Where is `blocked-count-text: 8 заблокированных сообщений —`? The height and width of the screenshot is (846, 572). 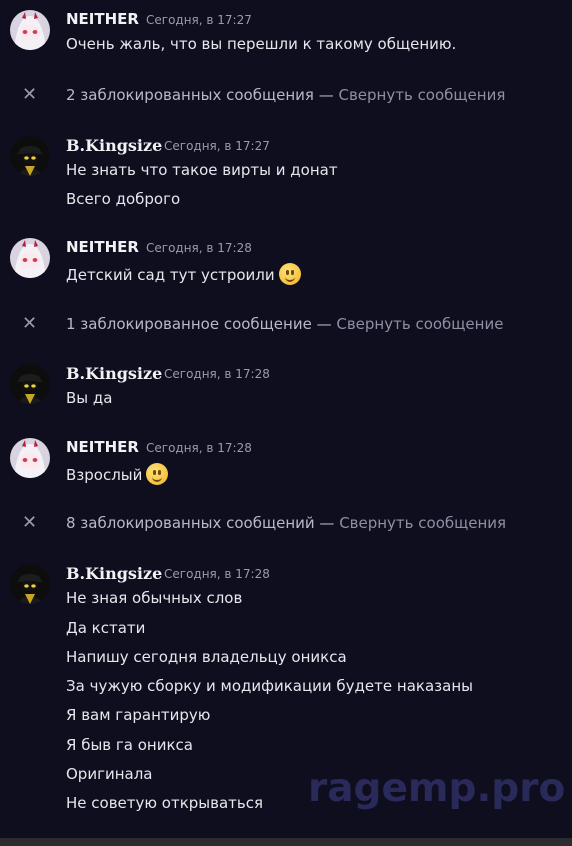 blocked-count-text: 8 заблокированных сообщений — is located at coordinates (203, 523).